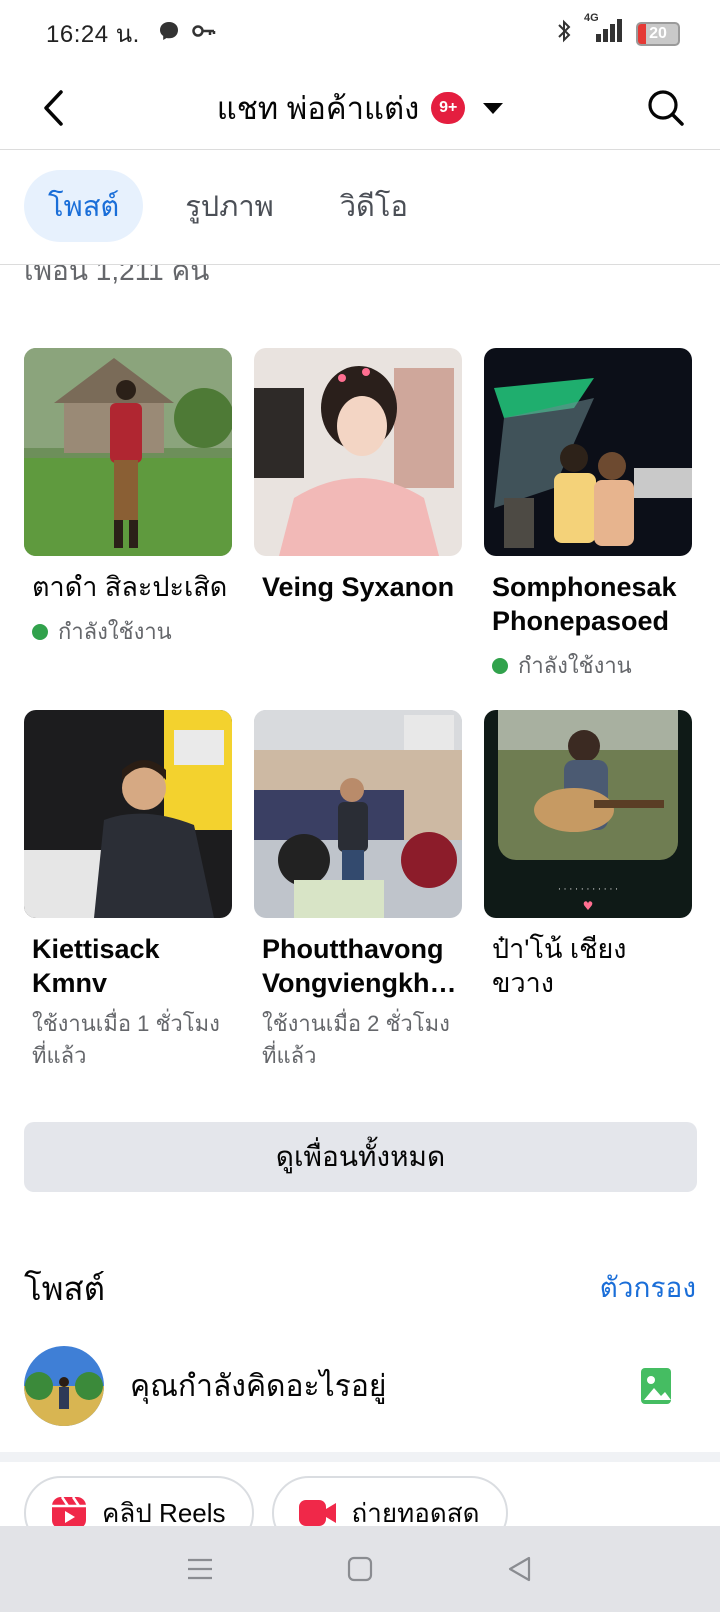 This screenshot has height=1612, width=720. Describe the element at coordinates (93, 34) in the screenshot. I see `status-time: 16:24 น.` at that location.